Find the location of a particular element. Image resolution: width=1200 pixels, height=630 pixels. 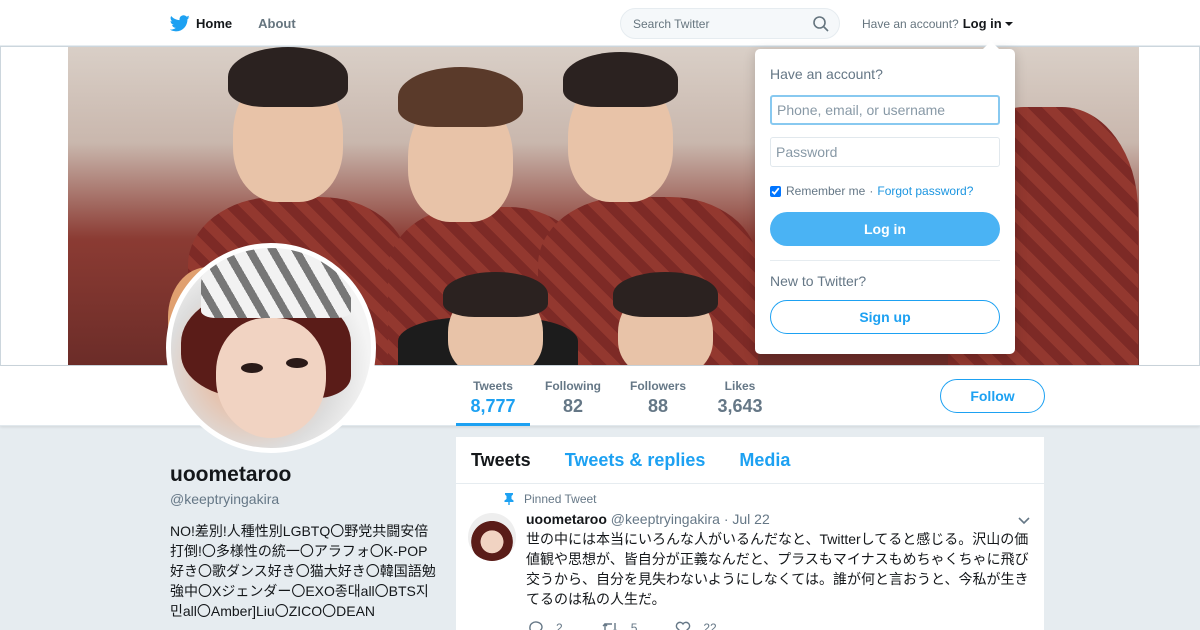

stat-likes: Likes 3,643 is located at coordinates (740, 396).